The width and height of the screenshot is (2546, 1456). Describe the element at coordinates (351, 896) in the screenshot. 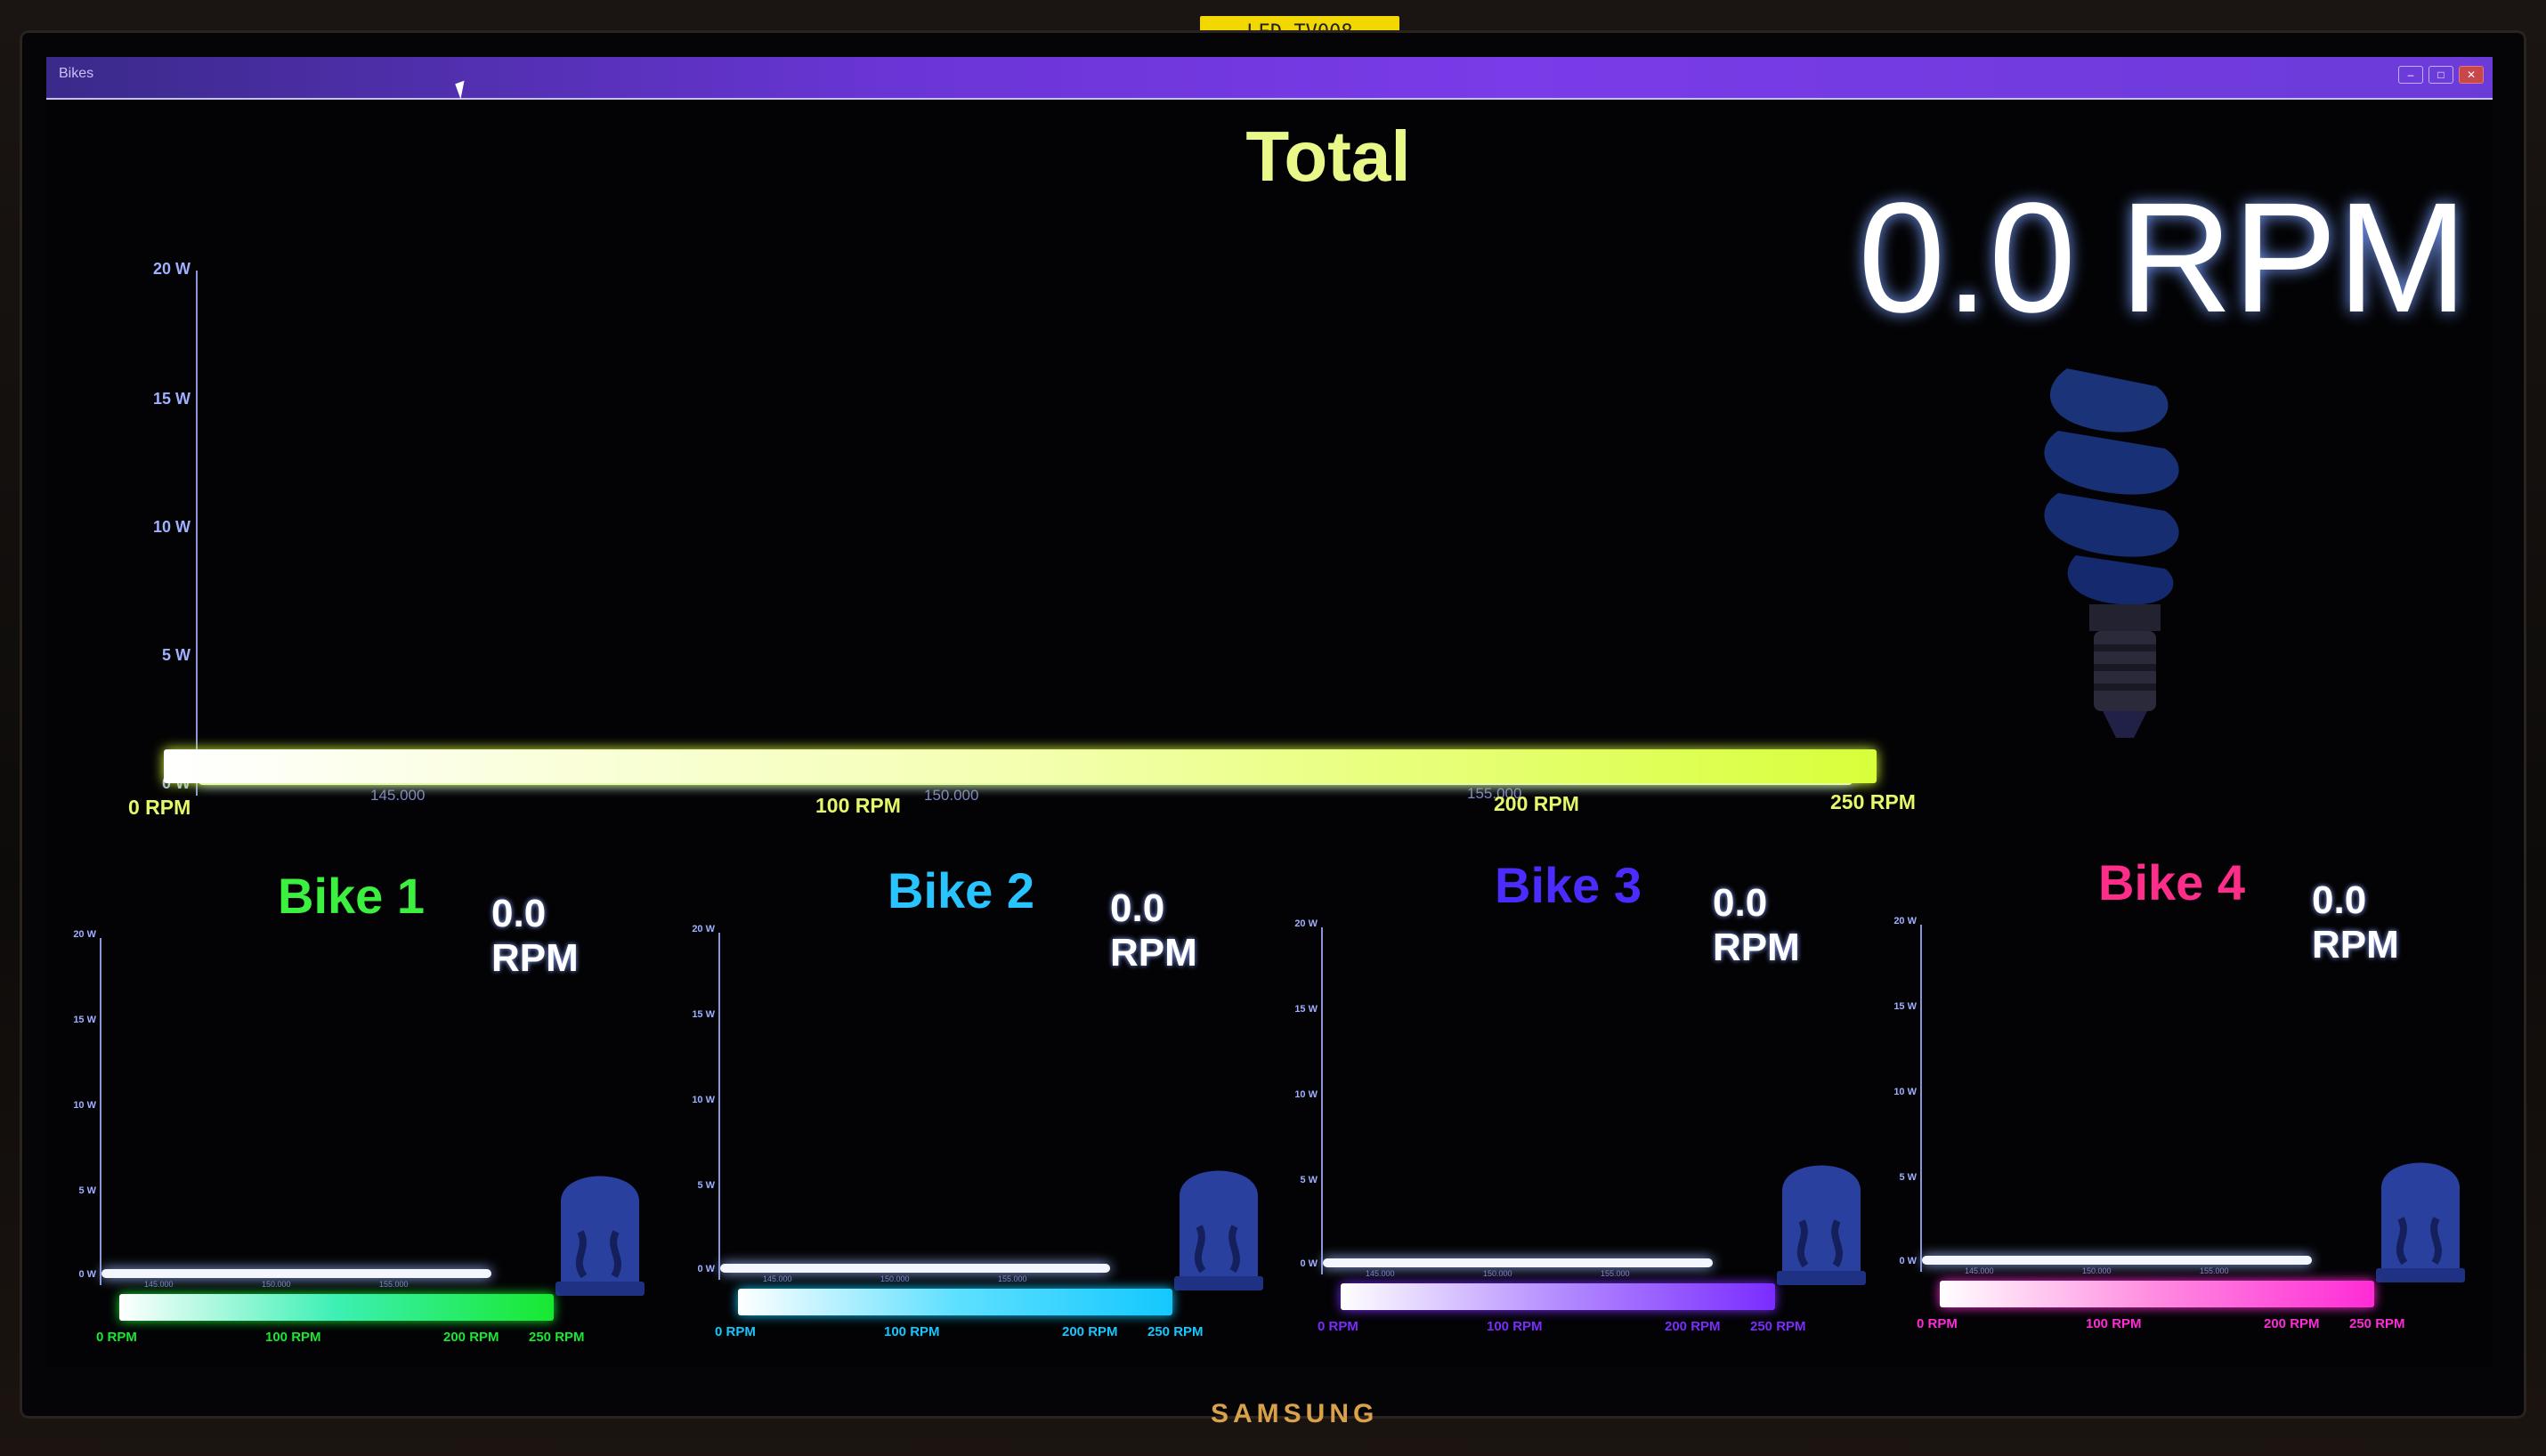

I see `bike-title: Bike 1` at that location.